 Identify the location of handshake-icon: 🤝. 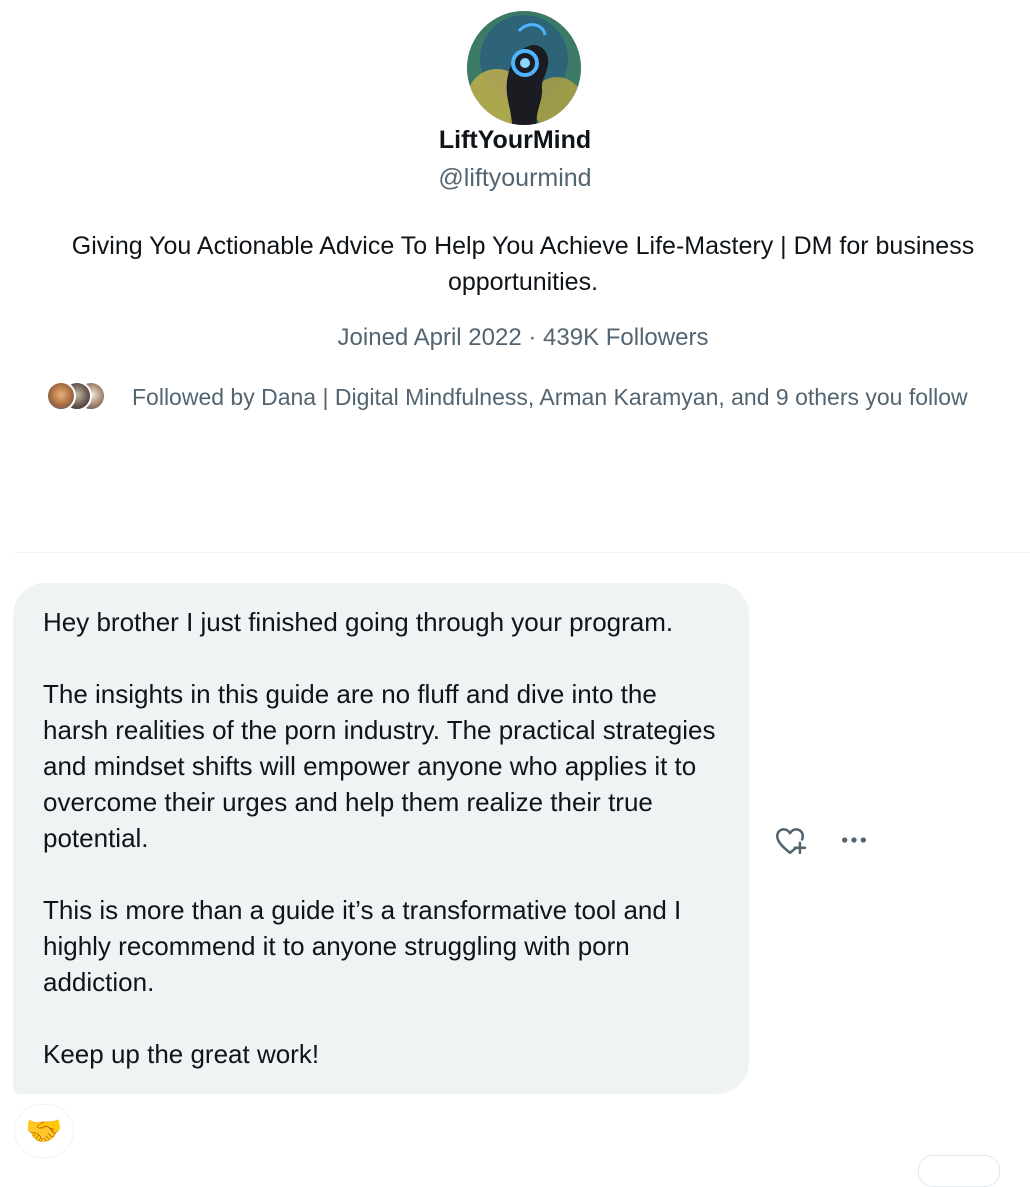
(44, 1131).